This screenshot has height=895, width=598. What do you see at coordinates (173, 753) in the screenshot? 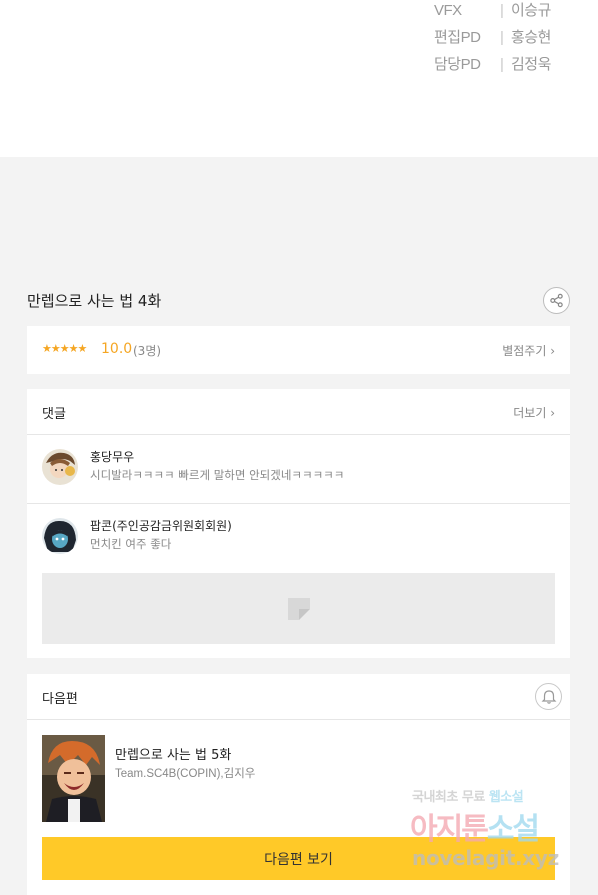
I see `next-episode-title: 만렙으로 사는 법 5화` at bounding box center [173, 753].